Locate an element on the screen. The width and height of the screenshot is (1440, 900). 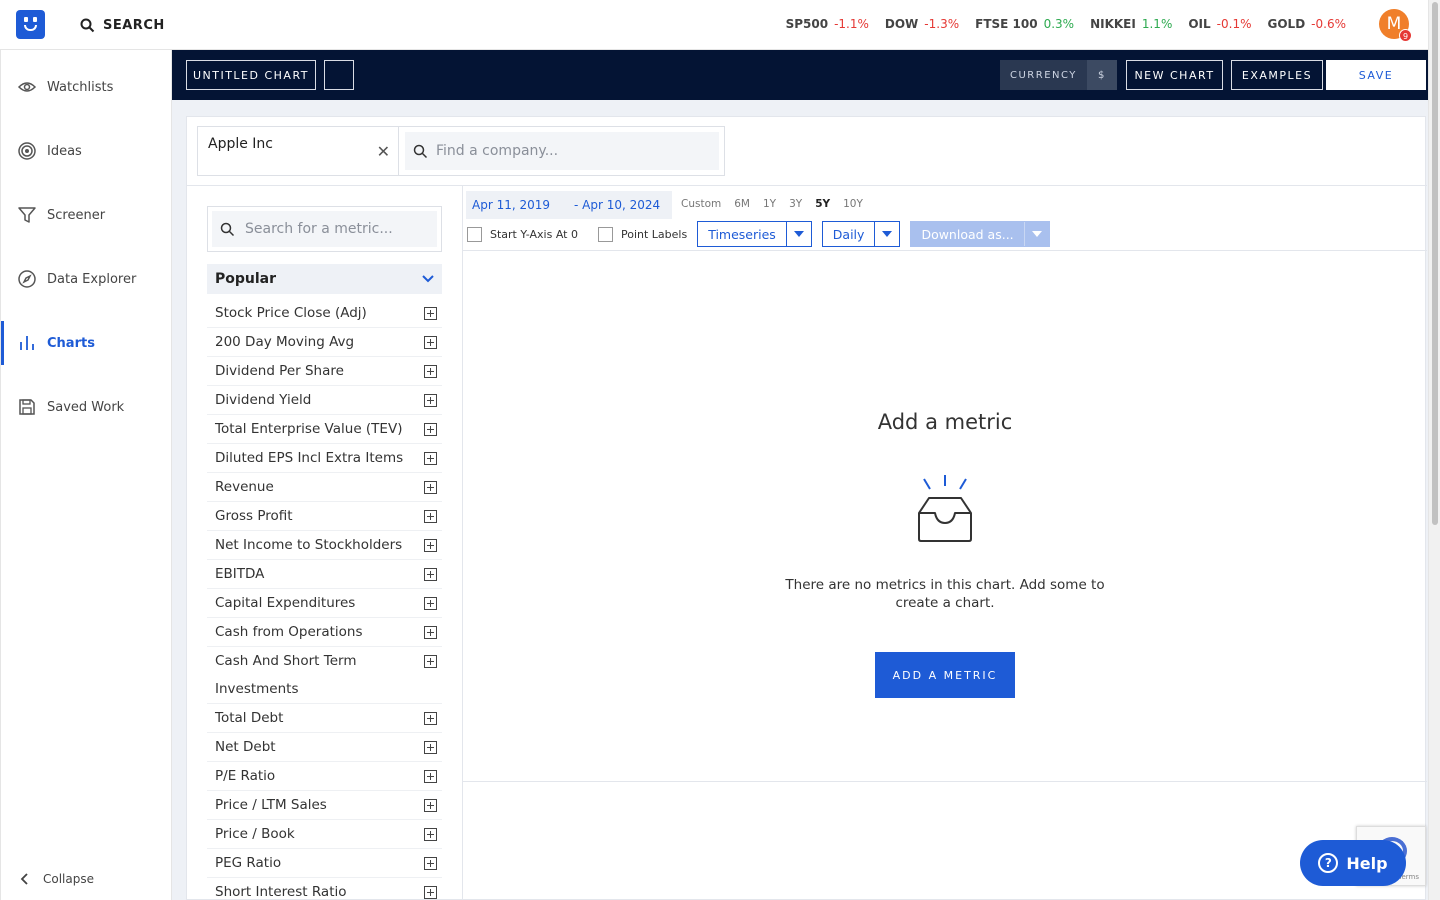
add-metric-button: ADD A METRIC is located at coordinates (945, 675).